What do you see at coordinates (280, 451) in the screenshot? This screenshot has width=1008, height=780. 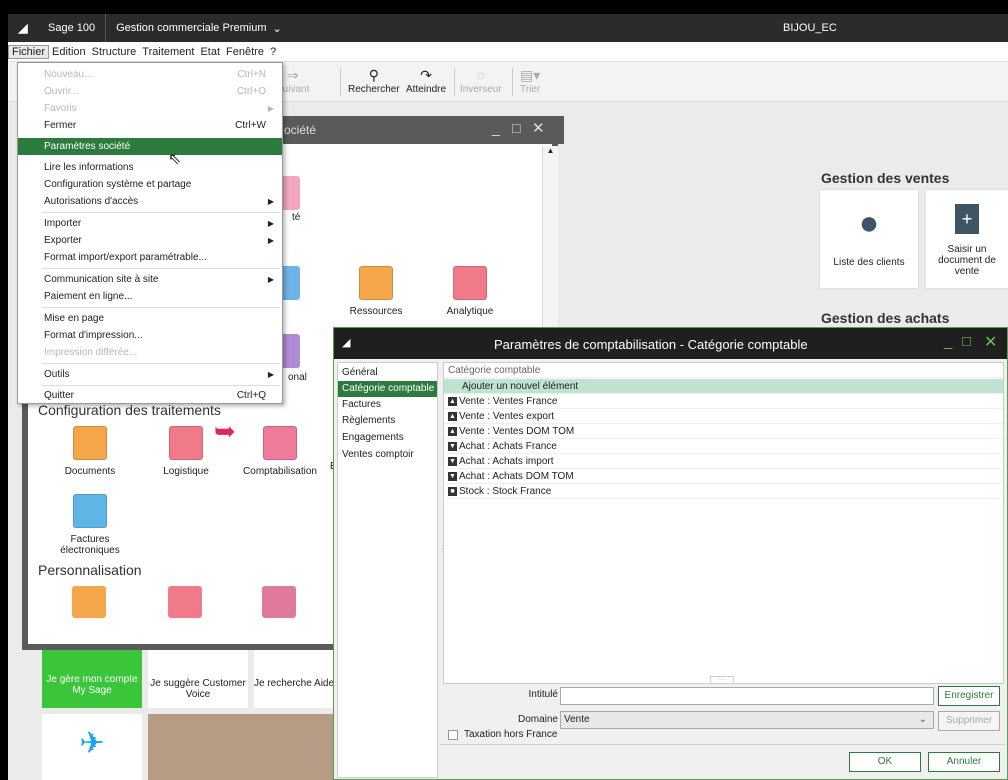 I see `module-comptabilisation: Comptabilisation` at bounding box center [280, 451].